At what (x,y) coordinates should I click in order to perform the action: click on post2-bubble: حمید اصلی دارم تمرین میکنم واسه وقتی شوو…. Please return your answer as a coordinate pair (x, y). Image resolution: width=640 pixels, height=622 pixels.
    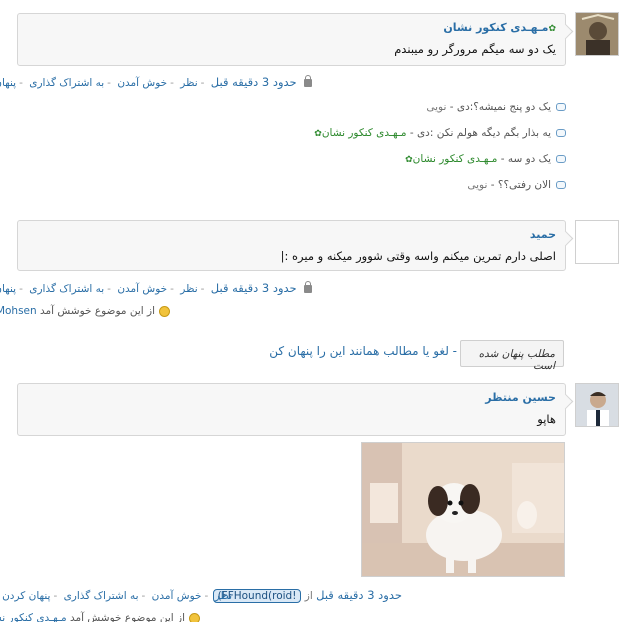
    Looking at the image, I should click on (291, 245).